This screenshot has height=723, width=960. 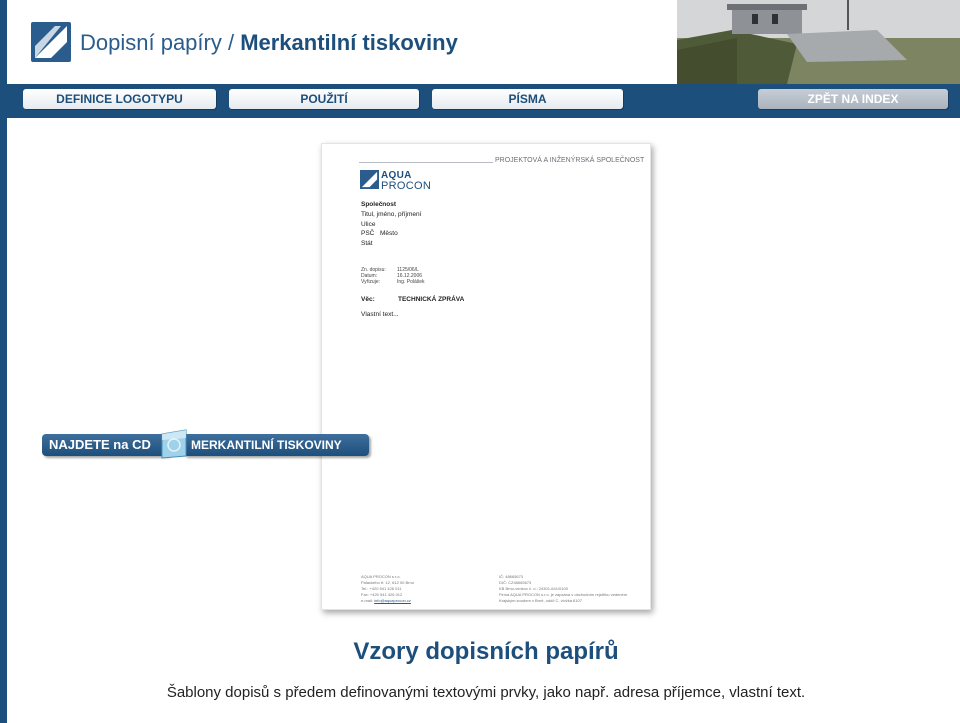 I want to click on nav-pouziti: POUŽITÍ, so click(x=324, y=99).